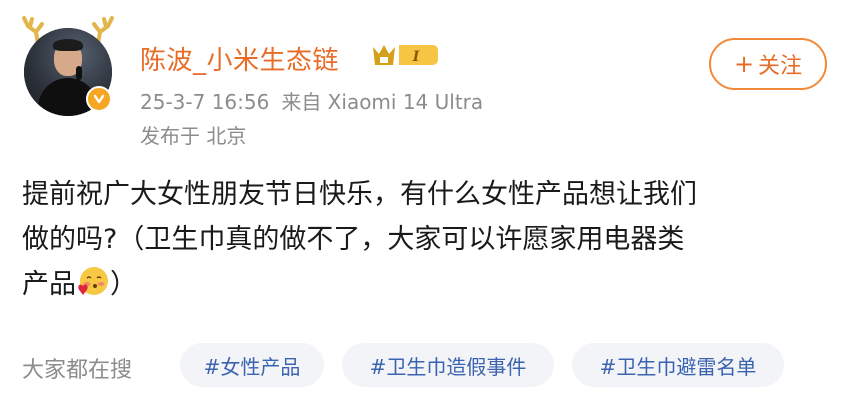 This screenshot has width=851, height=408. Describe the element at coordinates (353, 239) in the screenshot. I see `content-line: 做的吗?（卫生巾真的做不了，大家可以许愿家用电器类` at that location.